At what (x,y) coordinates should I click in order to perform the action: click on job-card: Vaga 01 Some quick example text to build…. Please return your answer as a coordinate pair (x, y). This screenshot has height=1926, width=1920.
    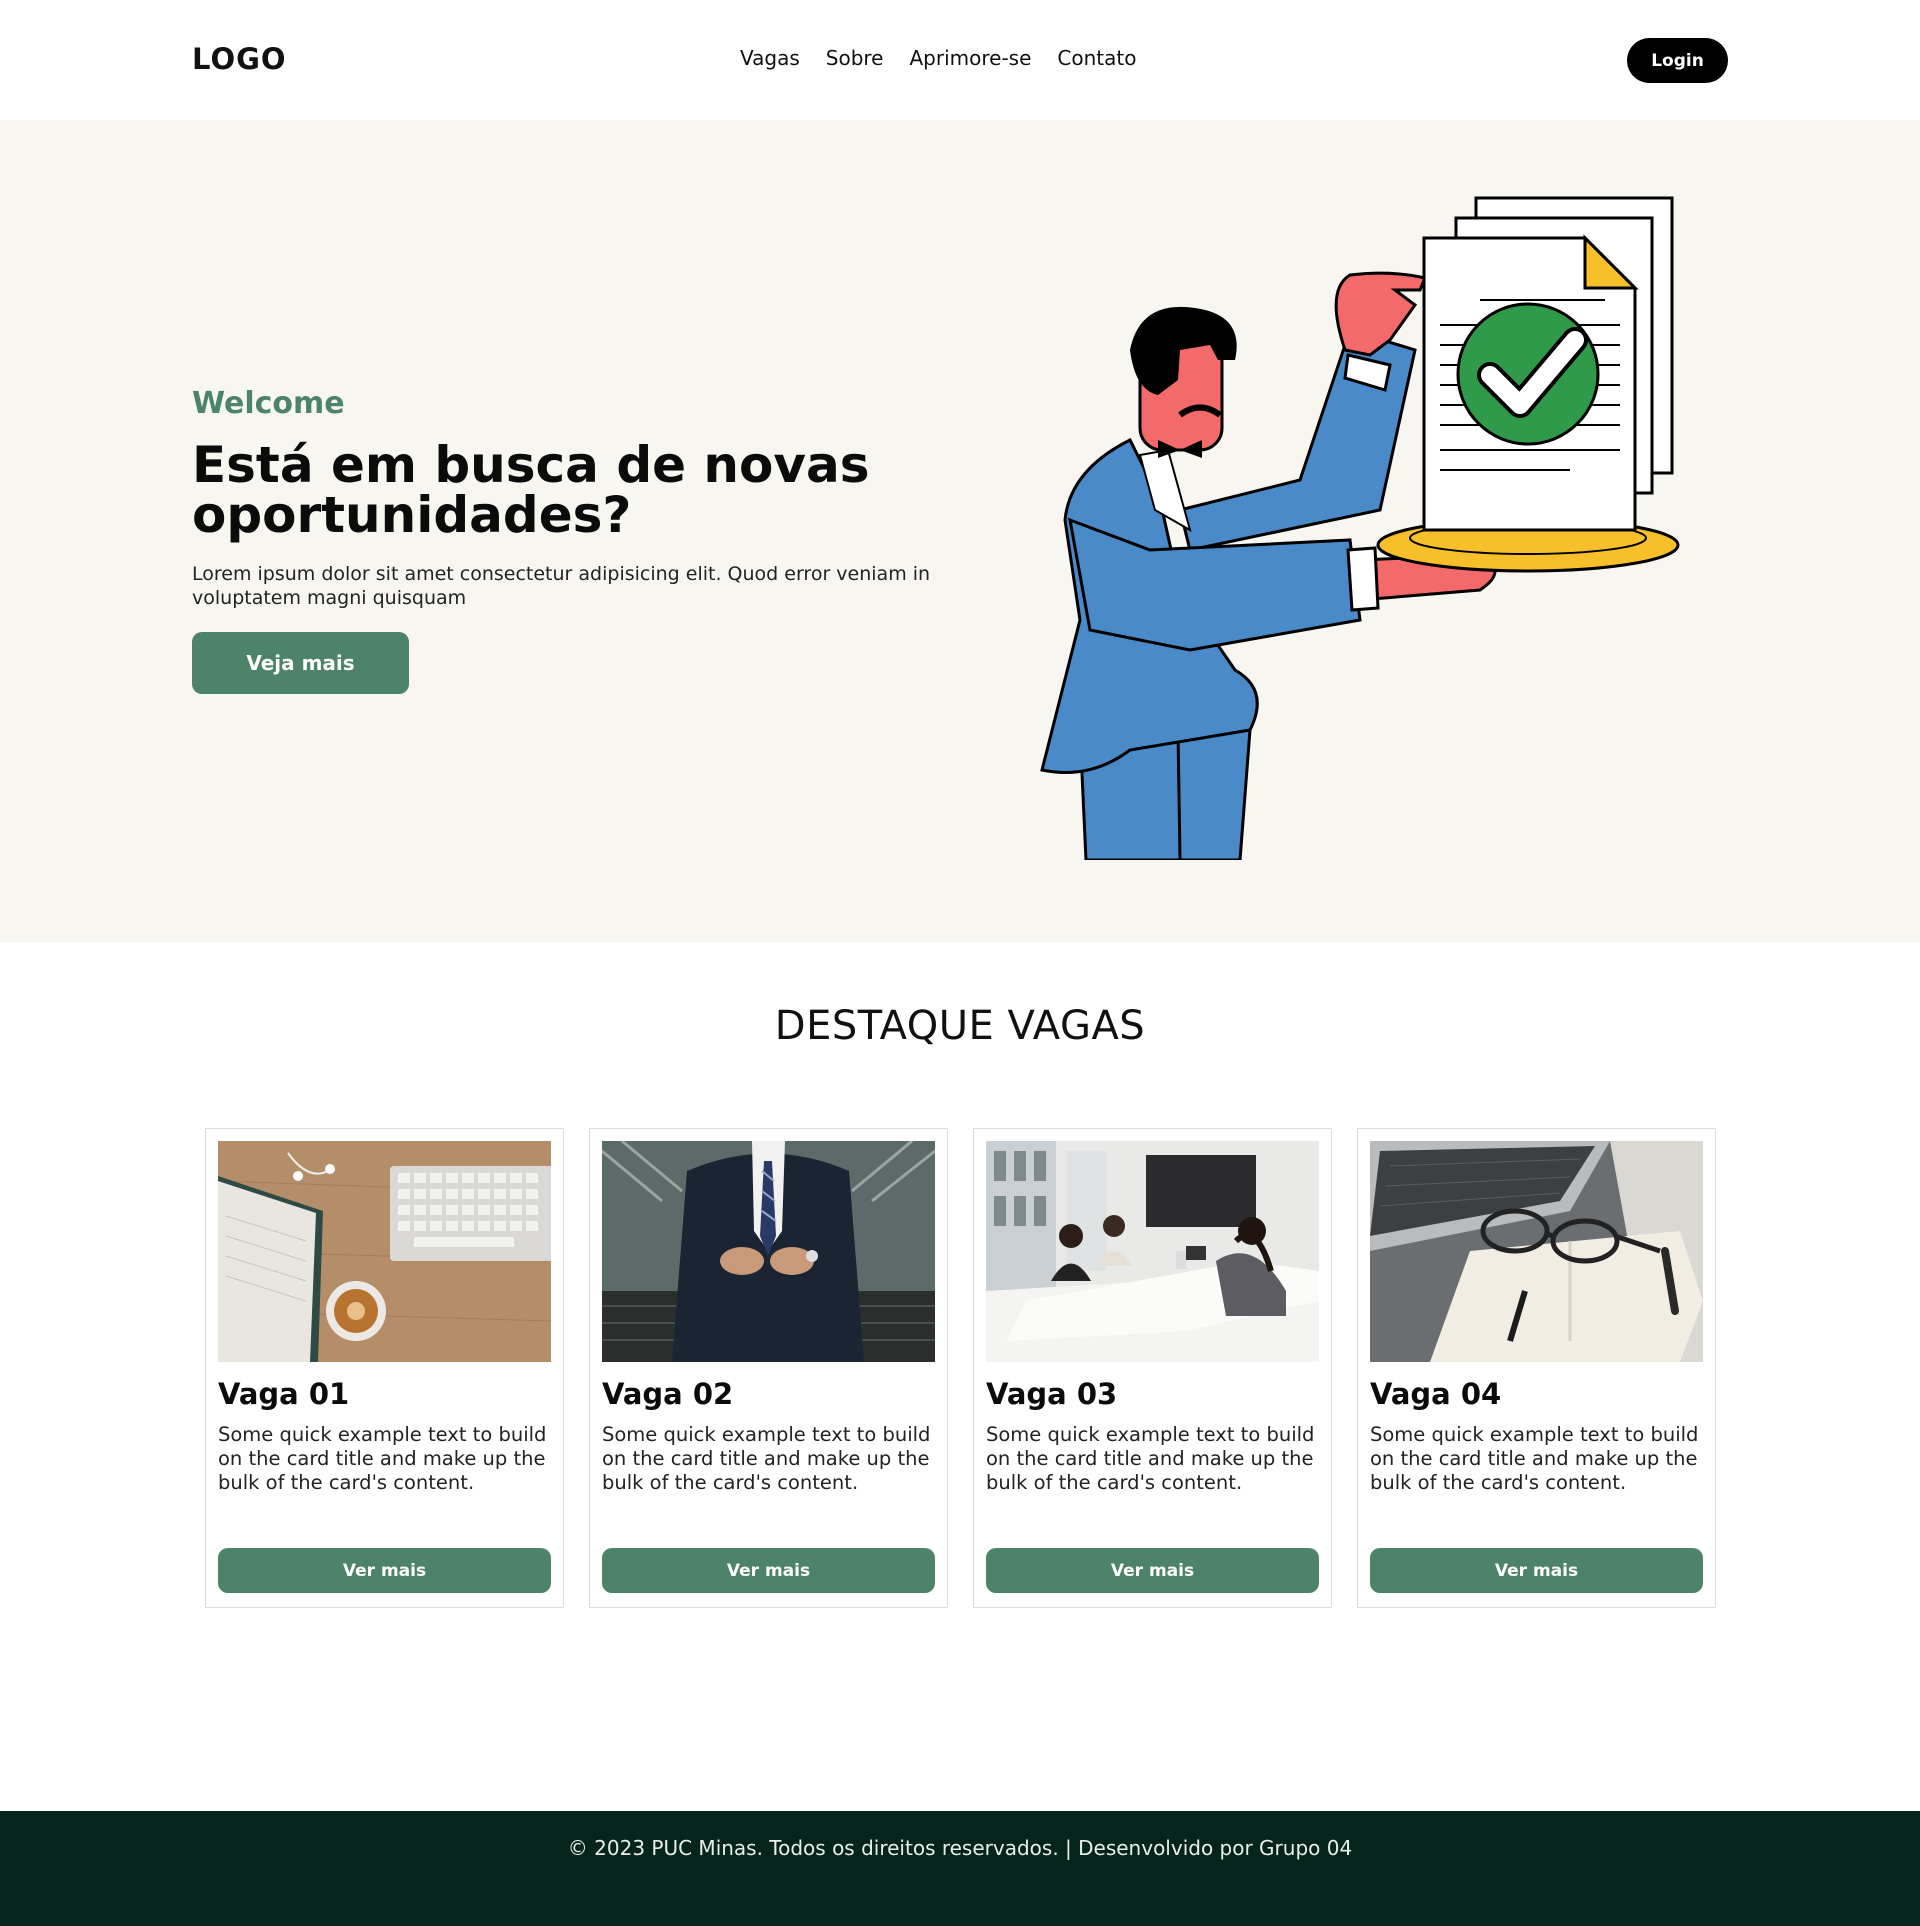
    Looking at the image, I should click on (384, 1368).